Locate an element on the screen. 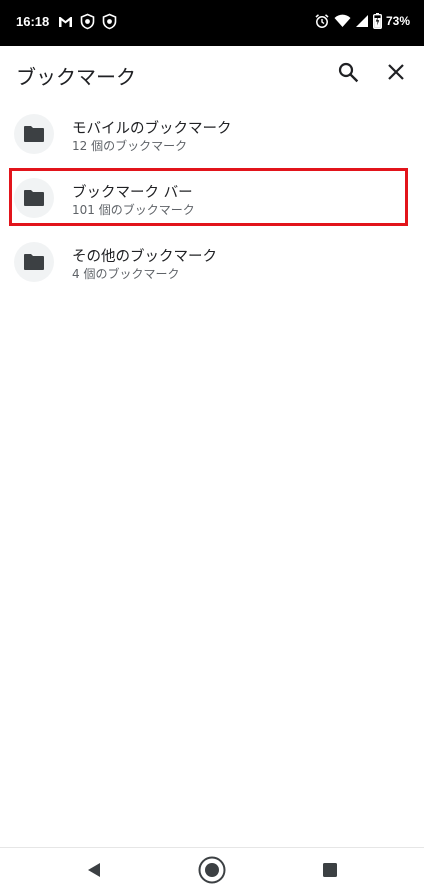  gmail-icon is located at coordinates (65, 21).